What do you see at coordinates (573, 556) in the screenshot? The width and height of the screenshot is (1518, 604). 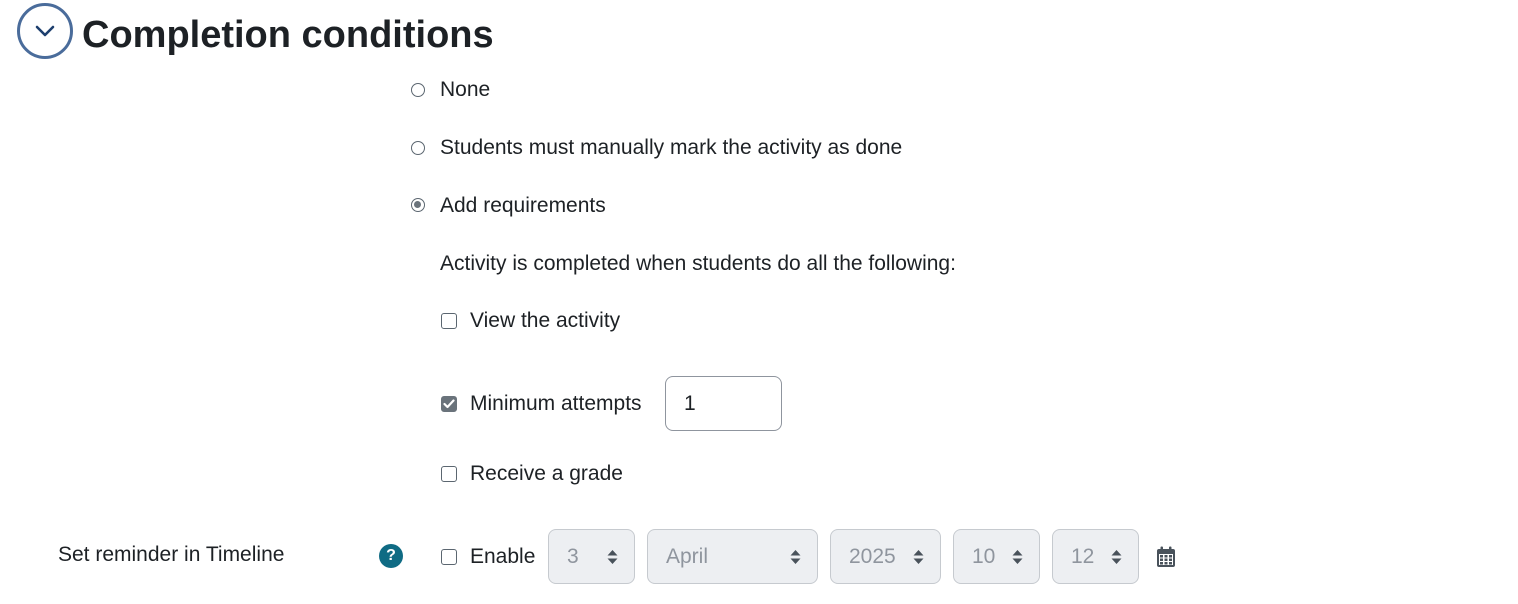 I see `day-value: 3` at bounding box center [573, 556].